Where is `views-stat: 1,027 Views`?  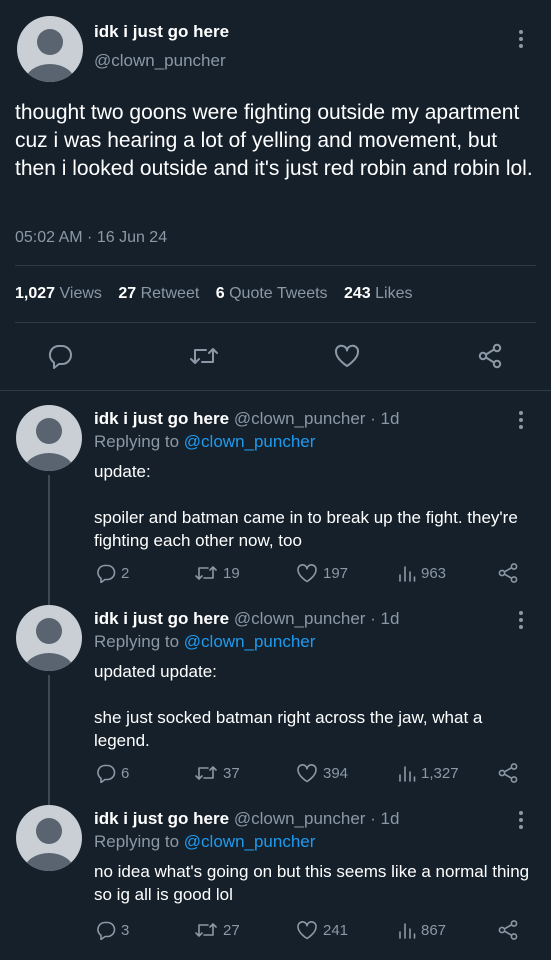
views-stat: 1,027 Views is located at coordinates (58, 293).